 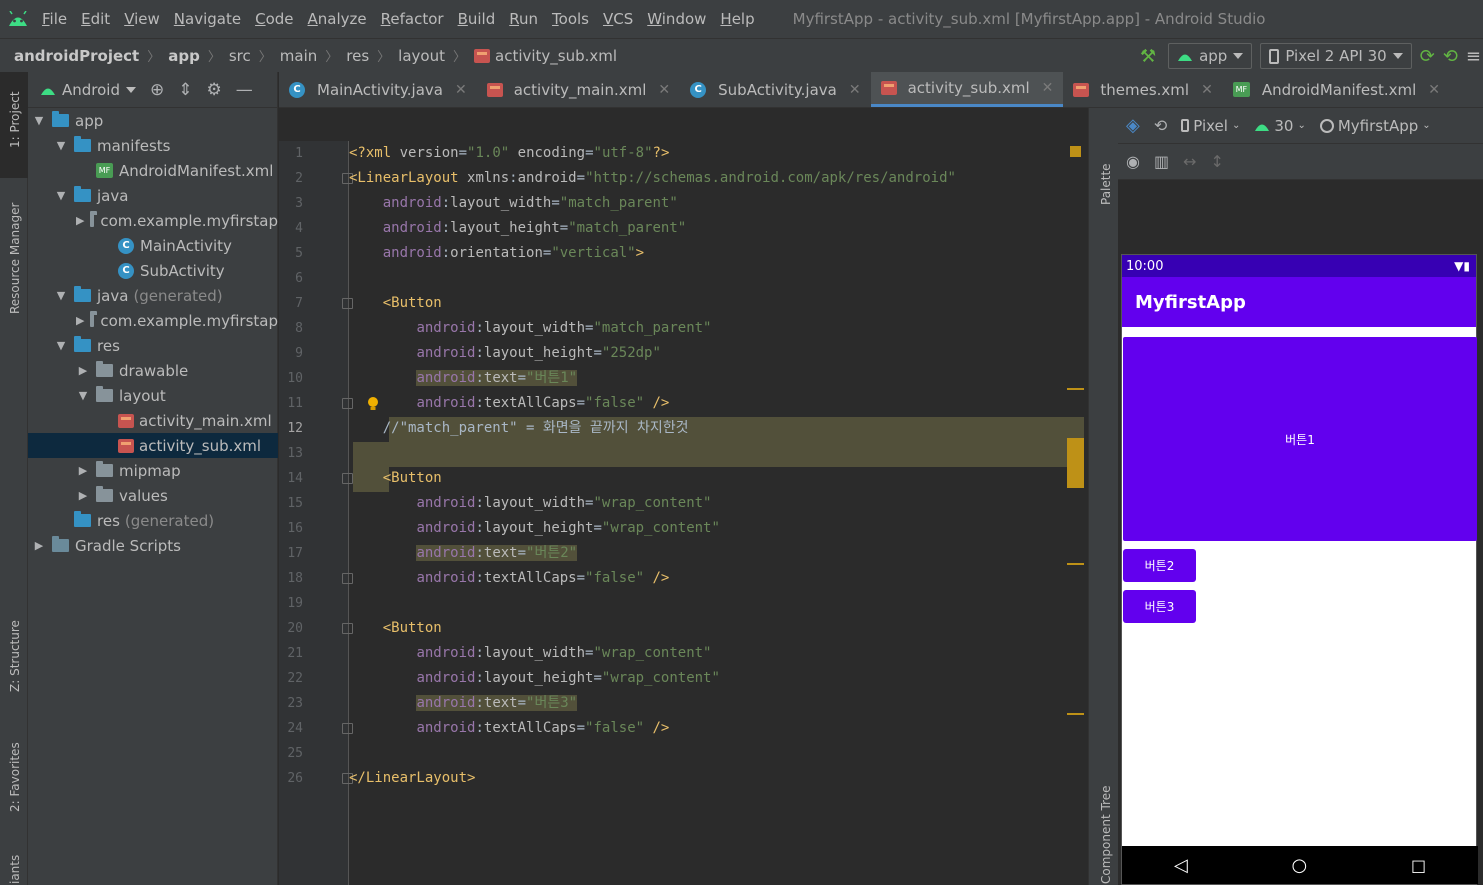 I want to click on menu-code: Code, so click(x=275, y=19).